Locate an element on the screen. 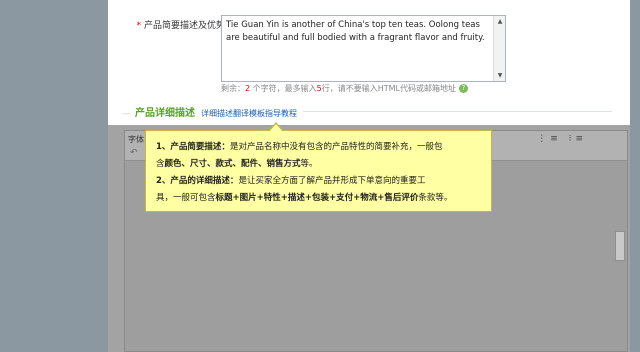 The width and height of the screenshot is (640, 352). tooltip-post-4: 条款等。 is located at coordinates (435, 198).